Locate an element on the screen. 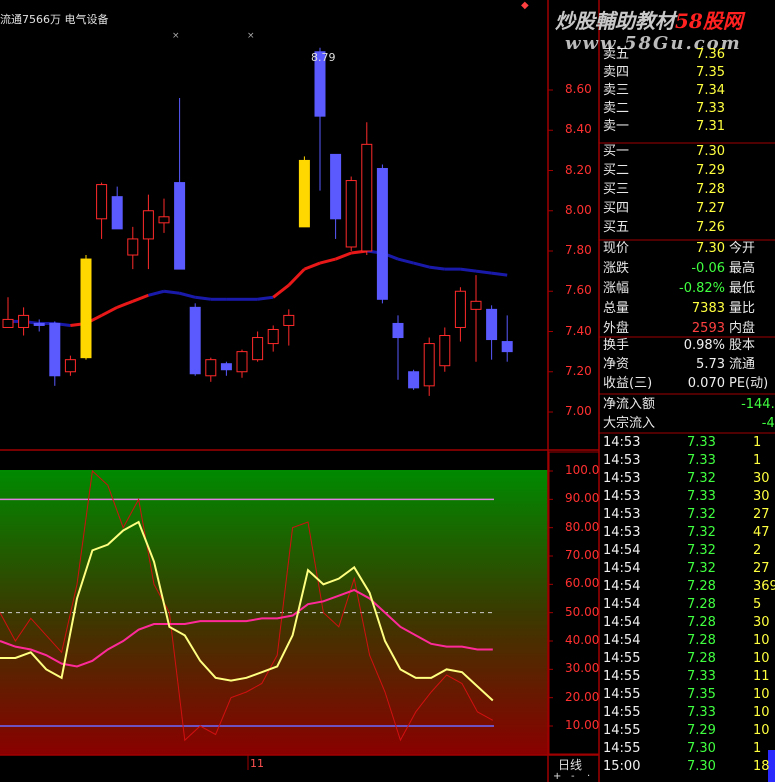 The width and height of the screenshot is (775, 782). quote-value: -0.82% is located at coordinates (702, 288).